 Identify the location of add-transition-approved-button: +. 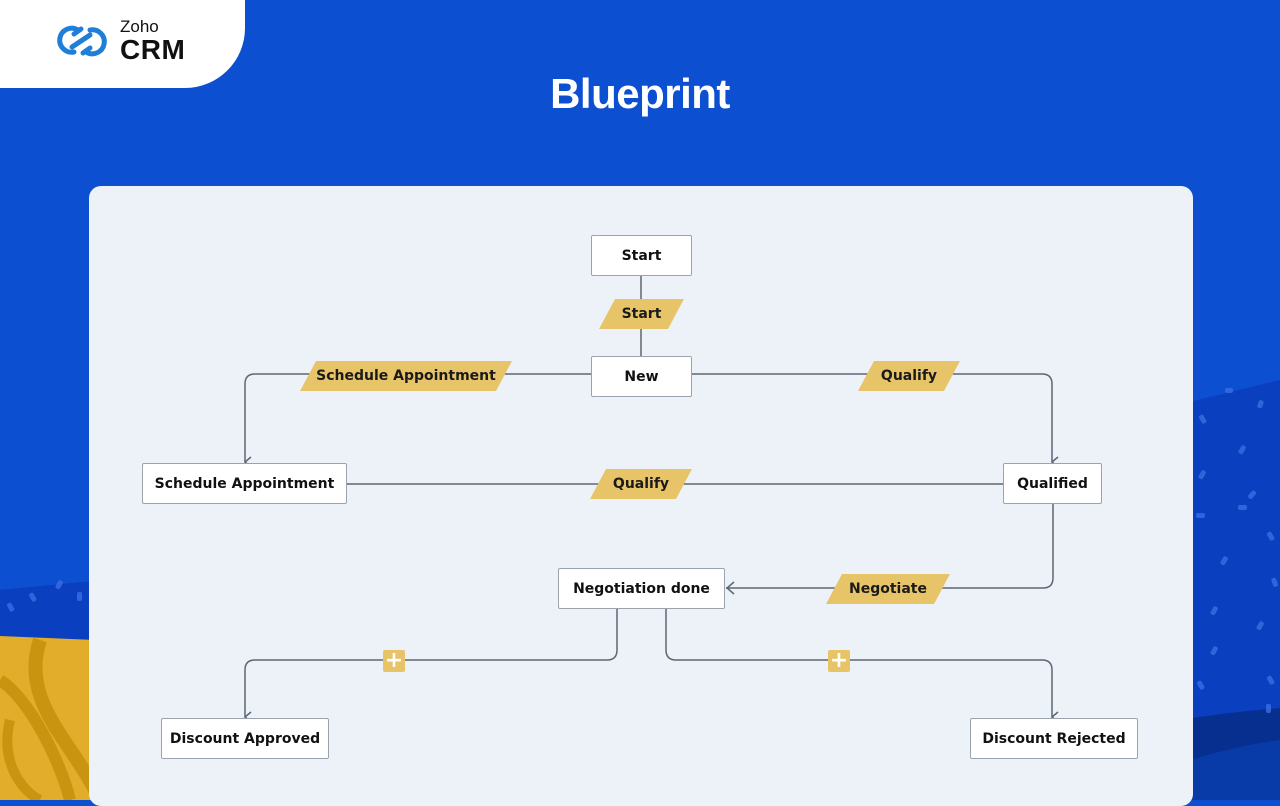
(394, 661).